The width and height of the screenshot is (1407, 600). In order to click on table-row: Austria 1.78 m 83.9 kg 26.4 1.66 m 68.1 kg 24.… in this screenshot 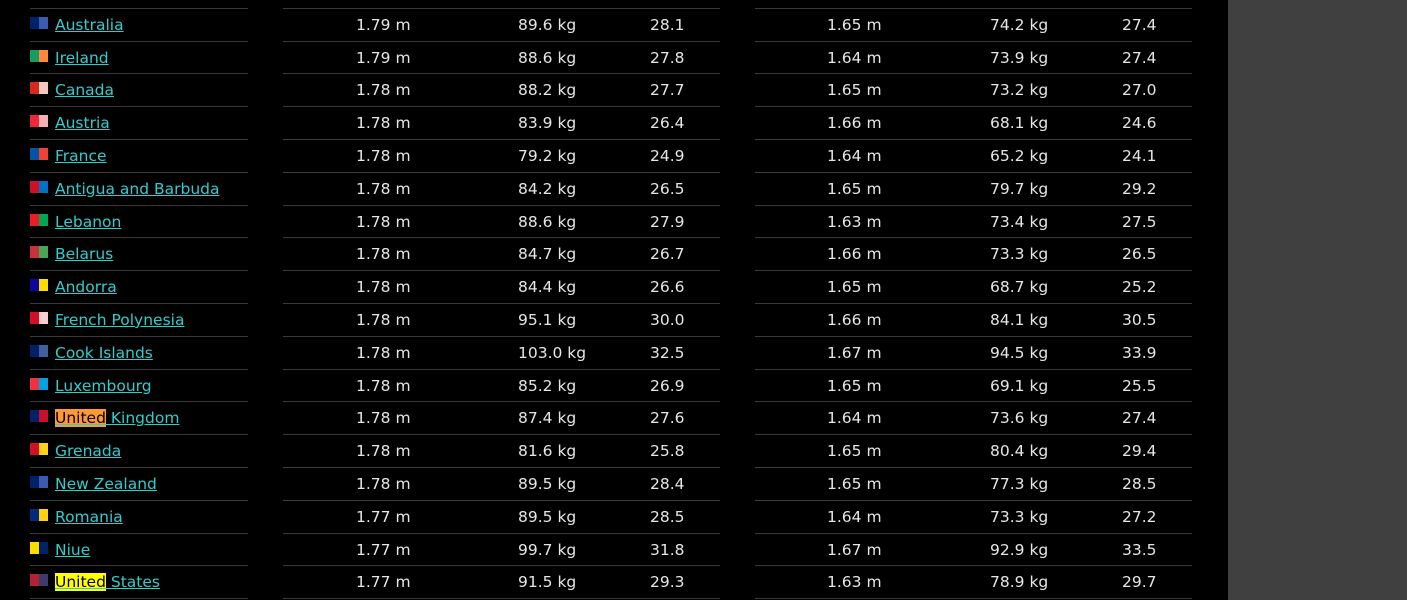, I will do `click(614, 123)`.